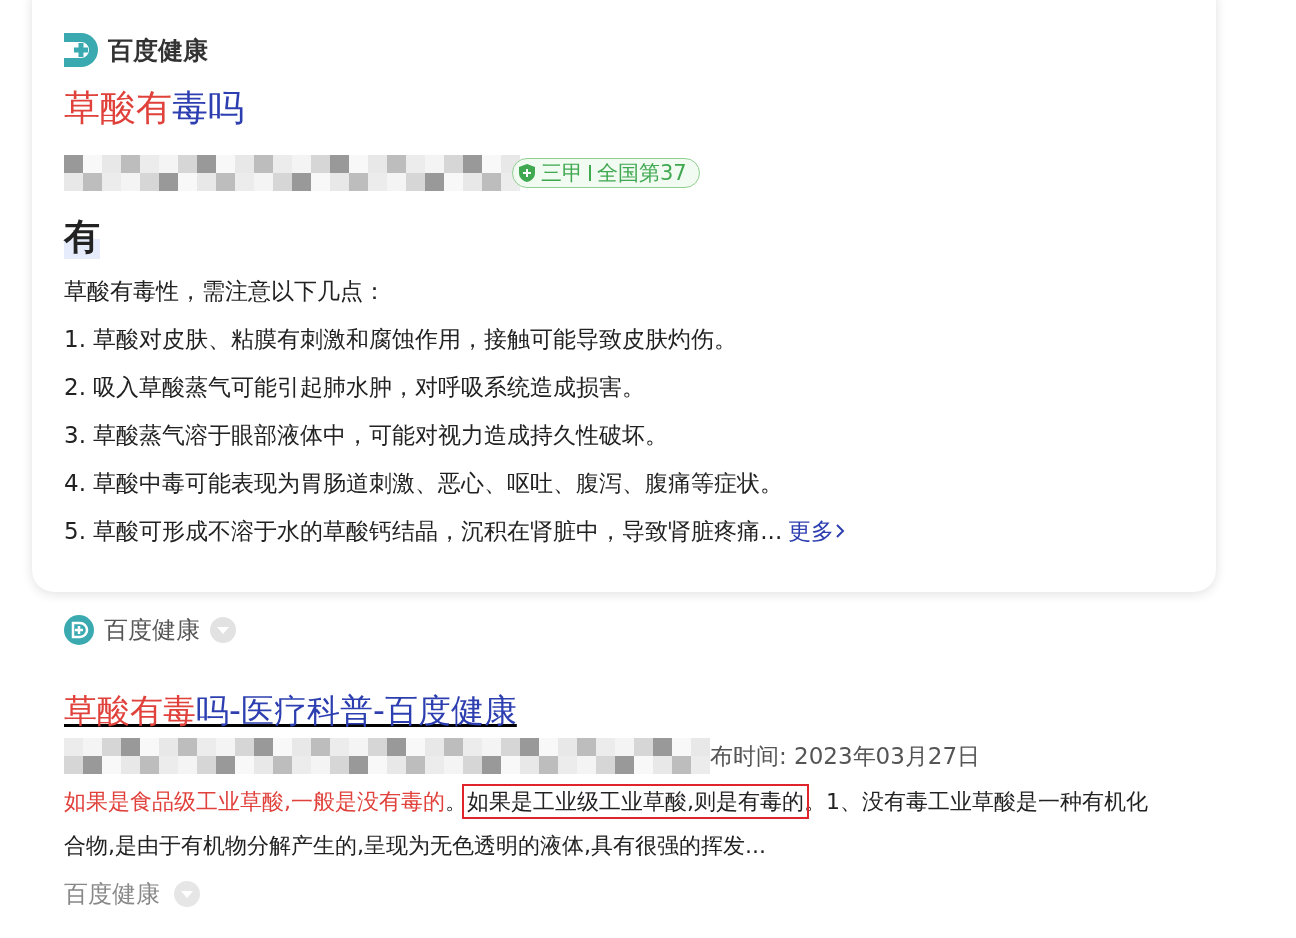 This screenshot has height=938, width=1296. What do you see at coordinates (367, 435) in the screenshot?
I see `list-item: 3. 草酸蒸气溶于眼部液体中，可能对视力造成持久性破坏。` at bounding box center [367, 435].